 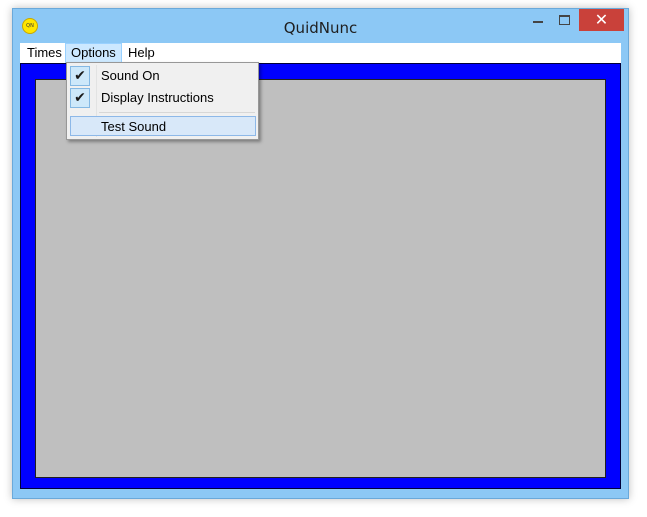 I want to click on maximize-button, so click(x=564, y=20).